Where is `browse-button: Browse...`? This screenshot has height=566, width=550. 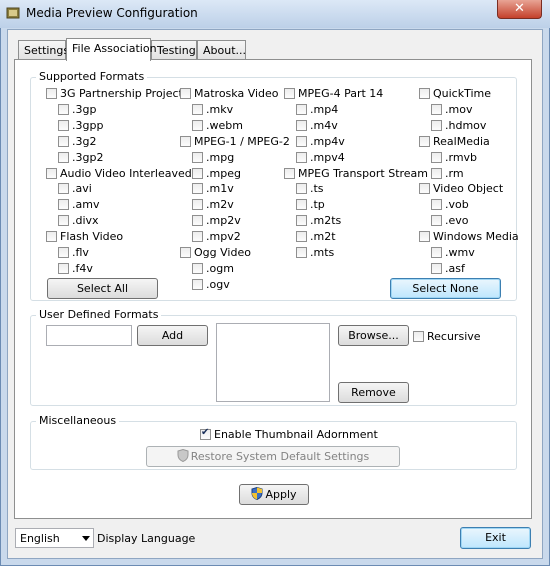
browse-button: Browse... is located at coordinates (373, 335).